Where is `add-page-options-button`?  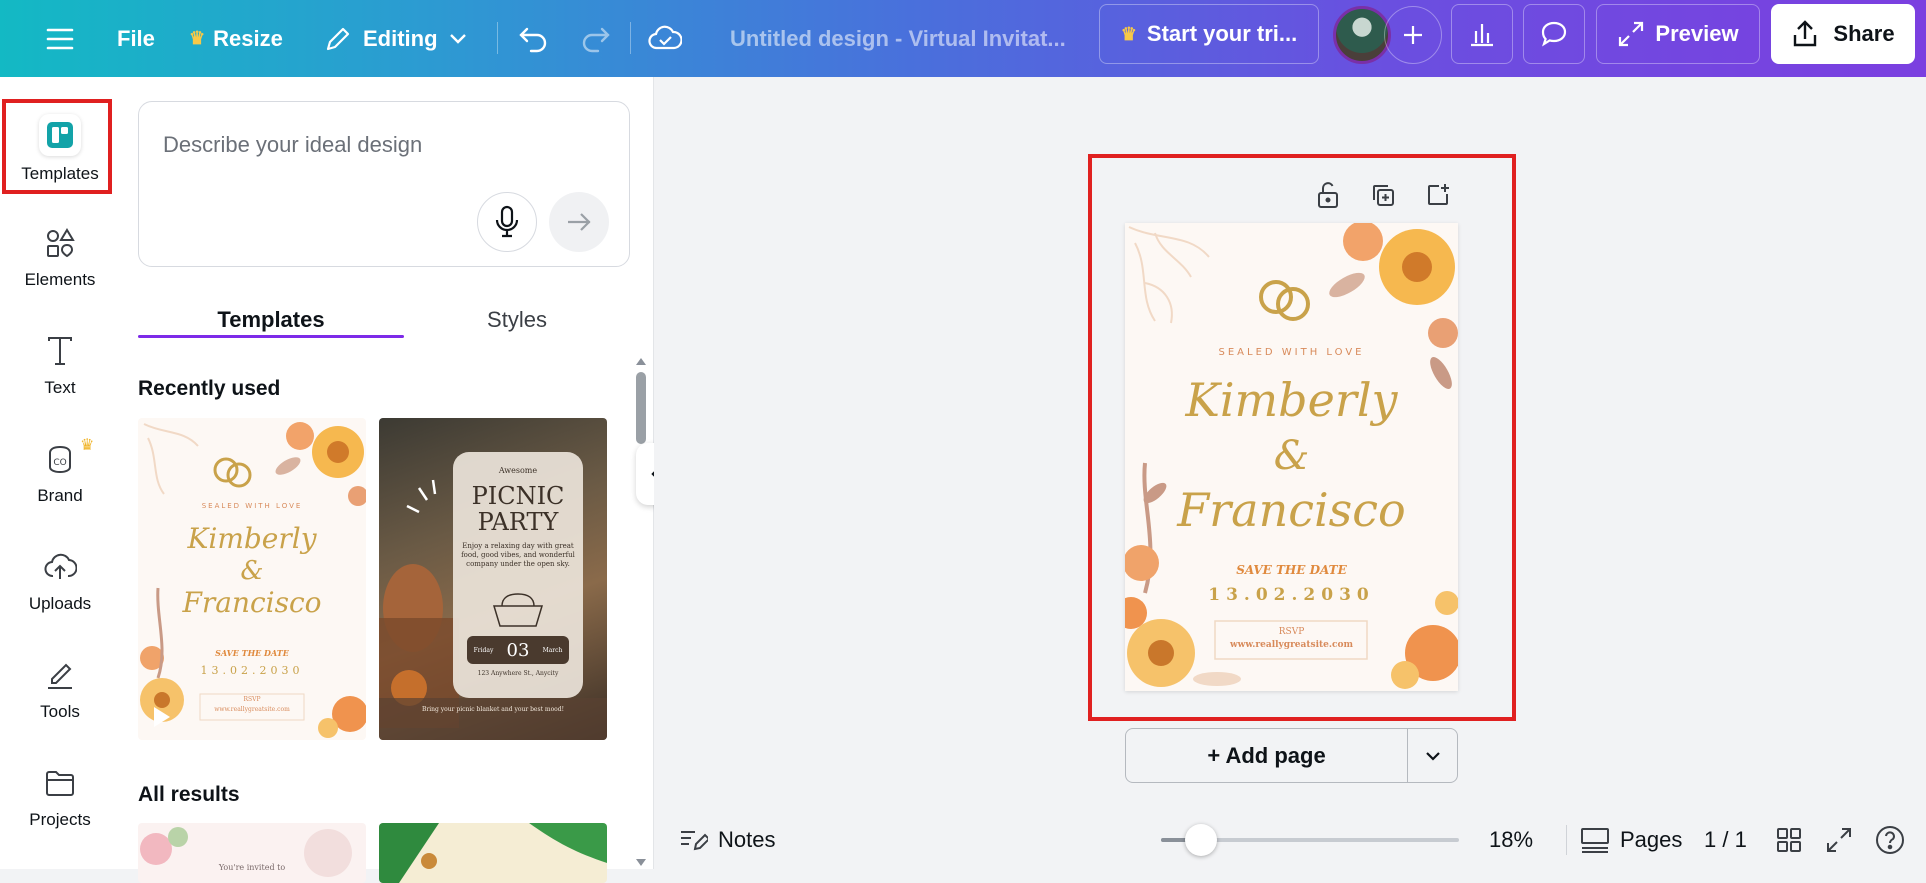
add-page-options-button is located at coordinates (1432, 755).